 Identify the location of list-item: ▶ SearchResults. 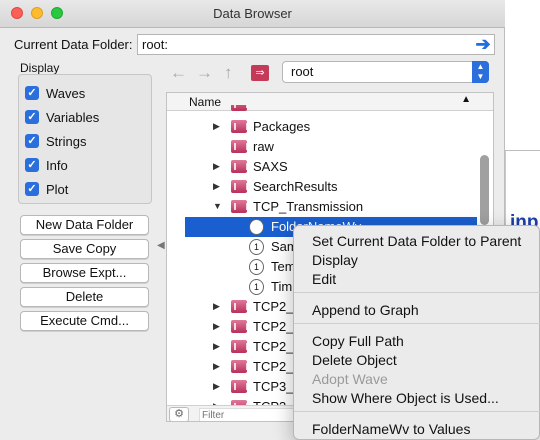
(322, 187).